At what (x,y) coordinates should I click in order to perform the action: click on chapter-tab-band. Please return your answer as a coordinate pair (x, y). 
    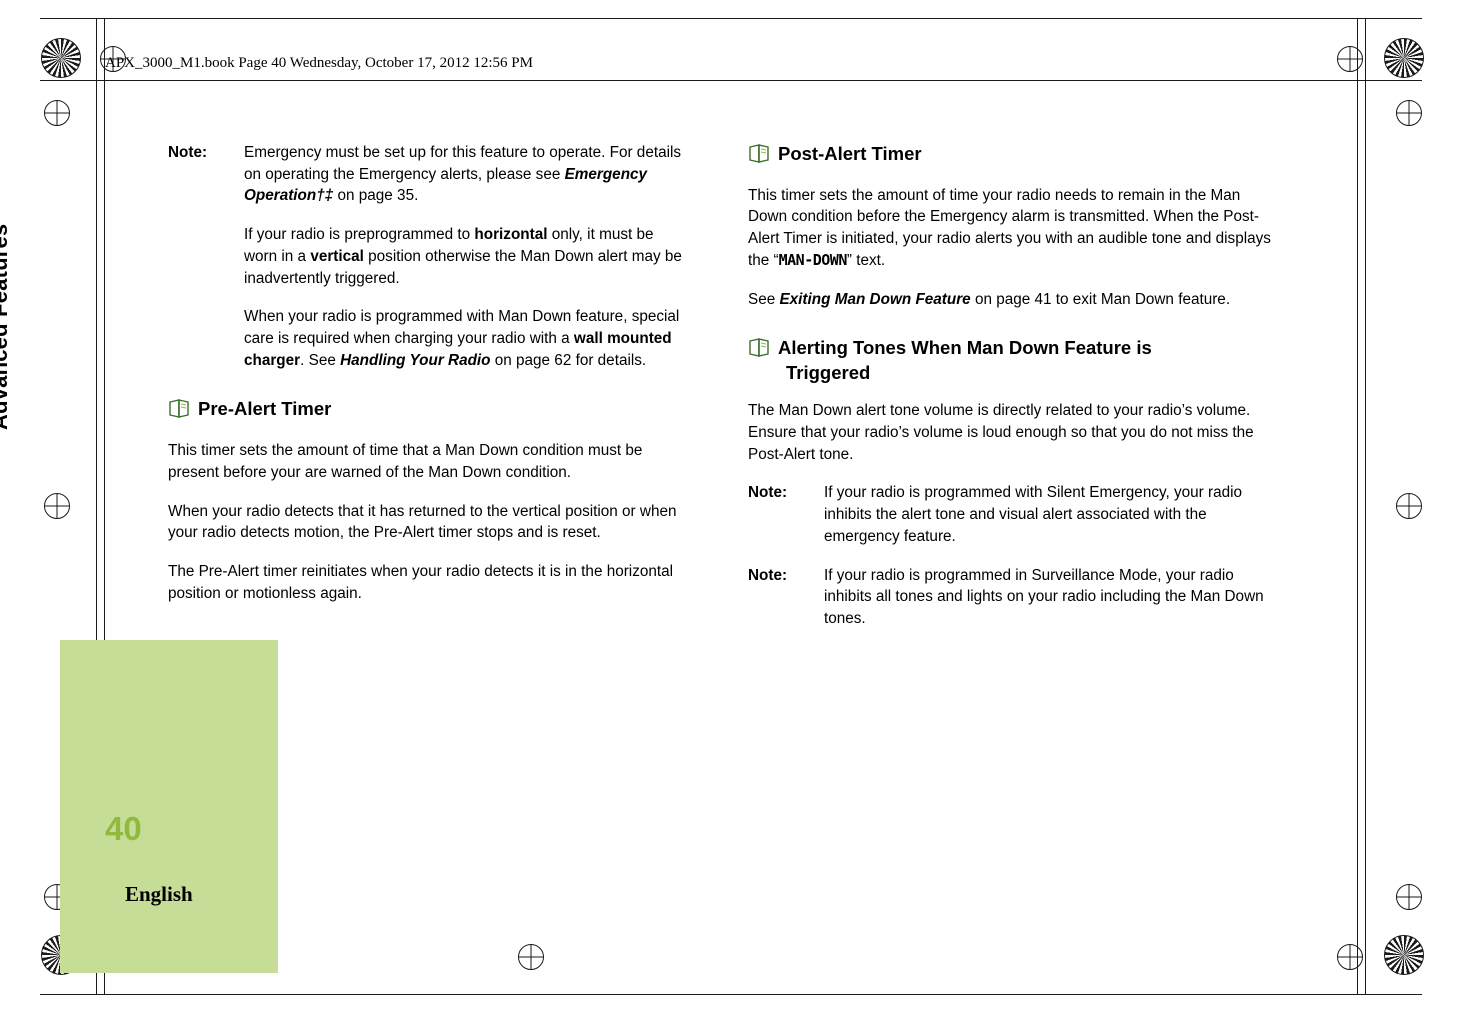
    Looking at the image, I should click on (169, 806).